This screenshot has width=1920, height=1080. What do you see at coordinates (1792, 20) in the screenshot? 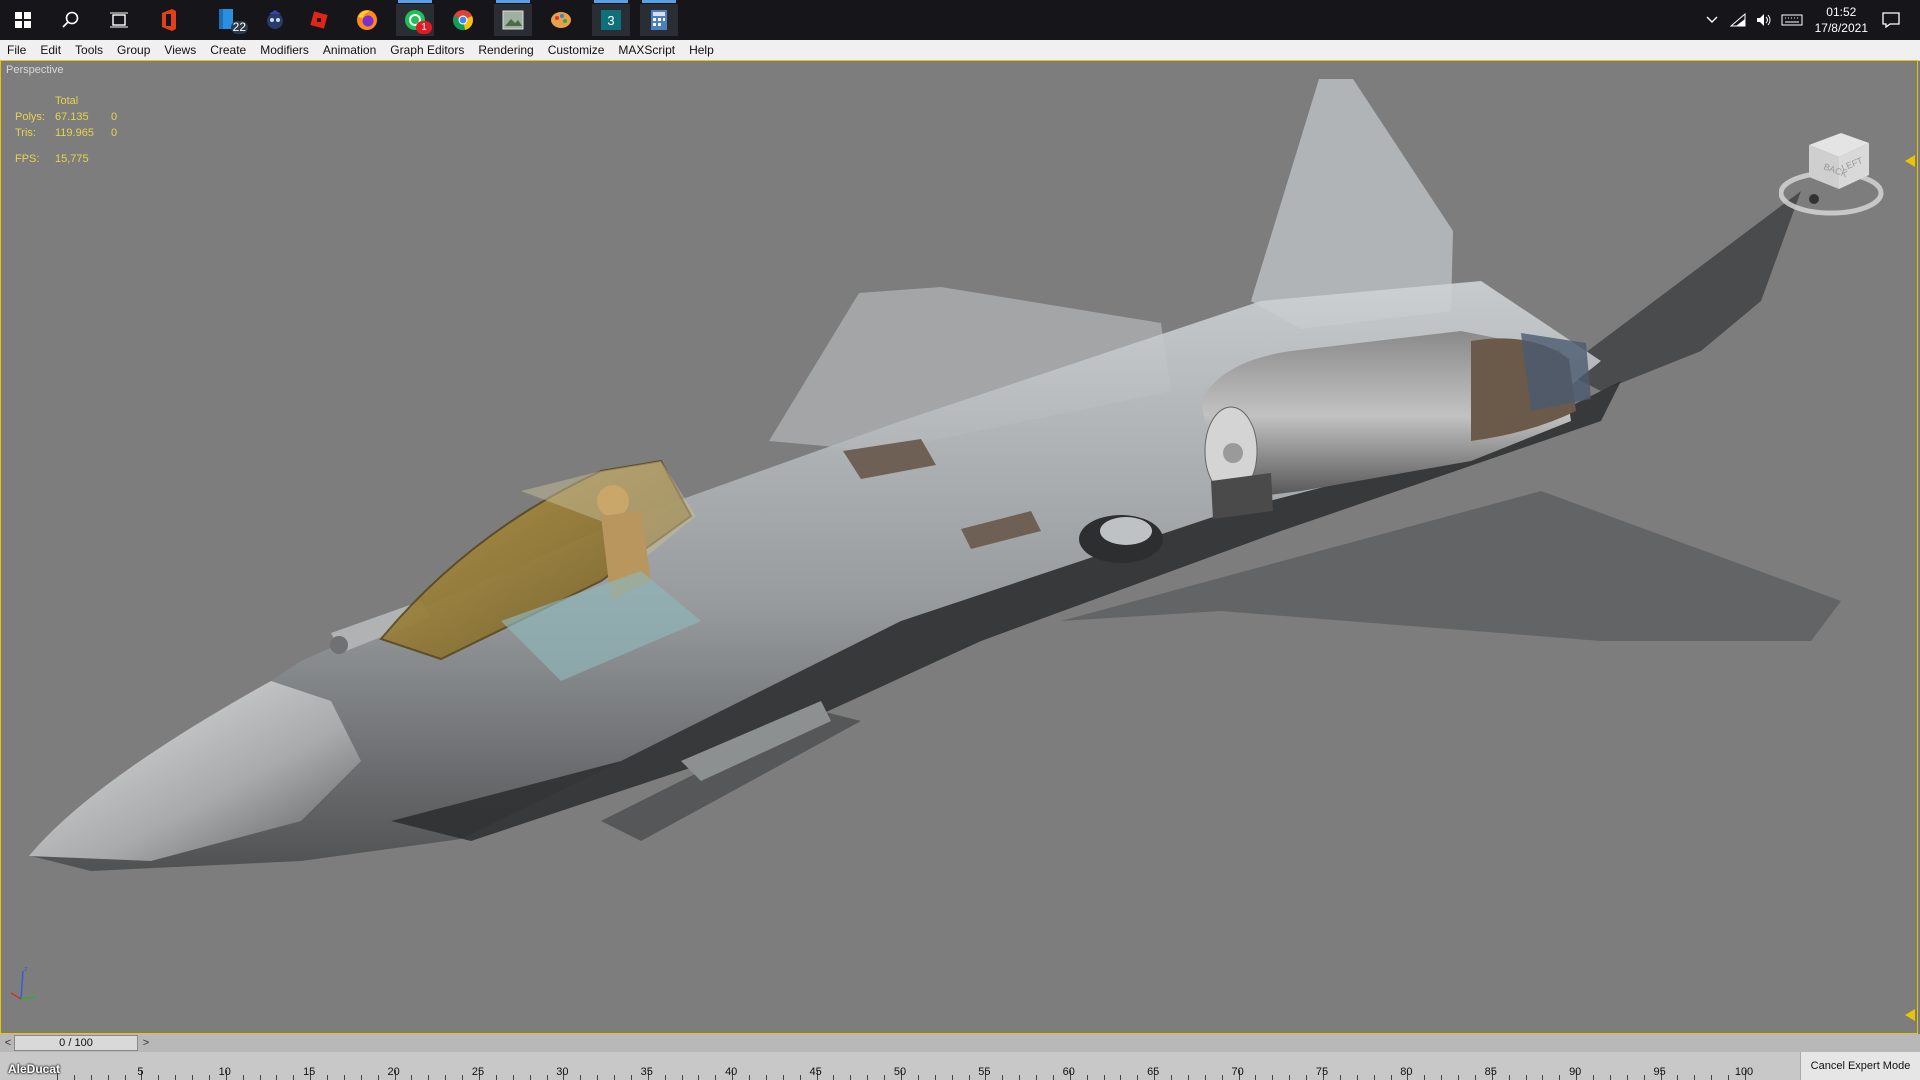
I see `keyboard-icon` at bounding box center [1792, 20].